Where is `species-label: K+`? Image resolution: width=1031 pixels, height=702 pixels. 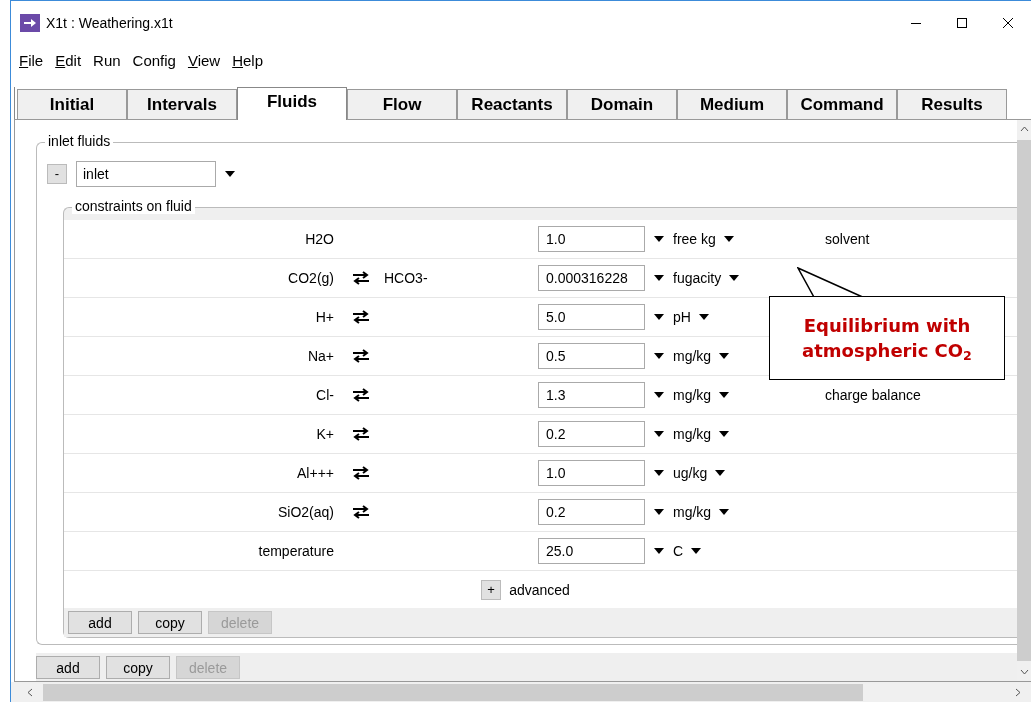
species-label: K+ is located at coordinates (324, 434).